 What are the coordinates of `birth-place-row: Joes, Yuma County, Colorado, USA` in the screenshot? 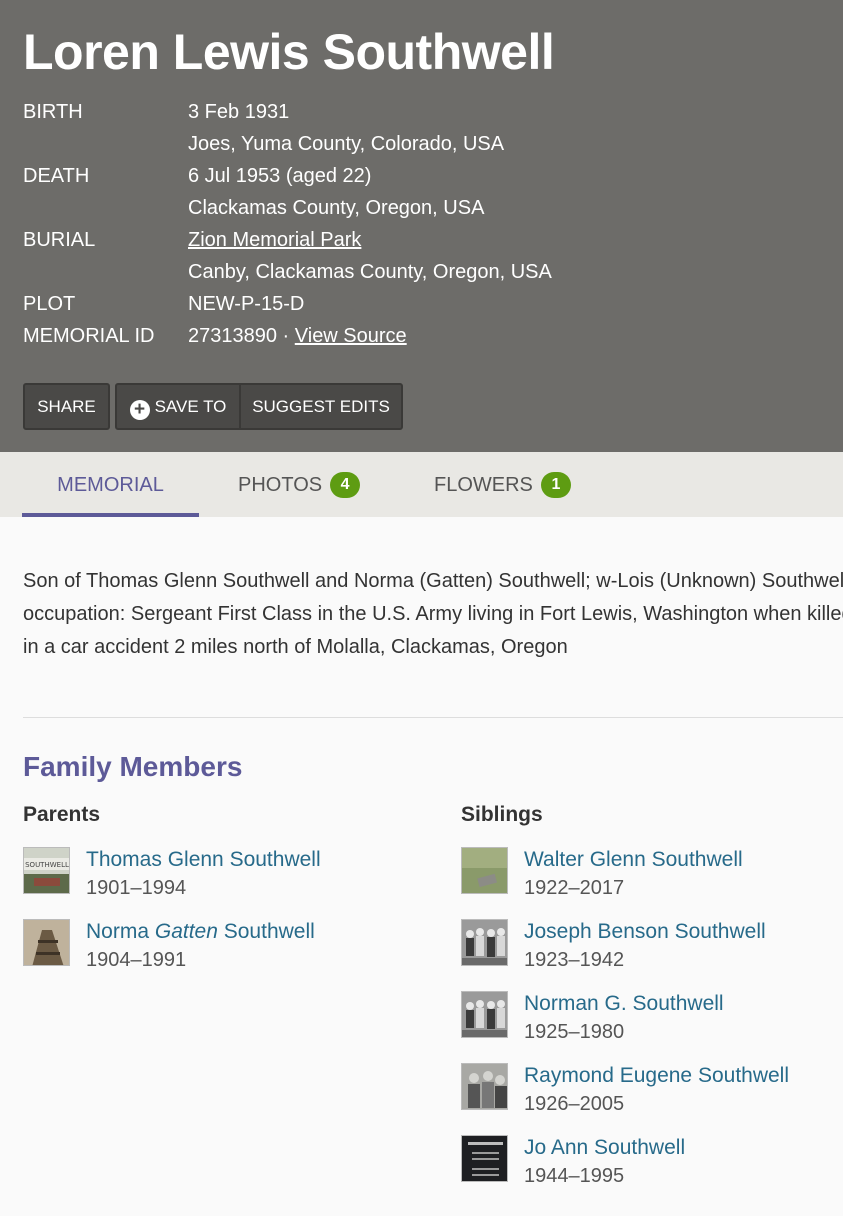 It's located at (423, 144).